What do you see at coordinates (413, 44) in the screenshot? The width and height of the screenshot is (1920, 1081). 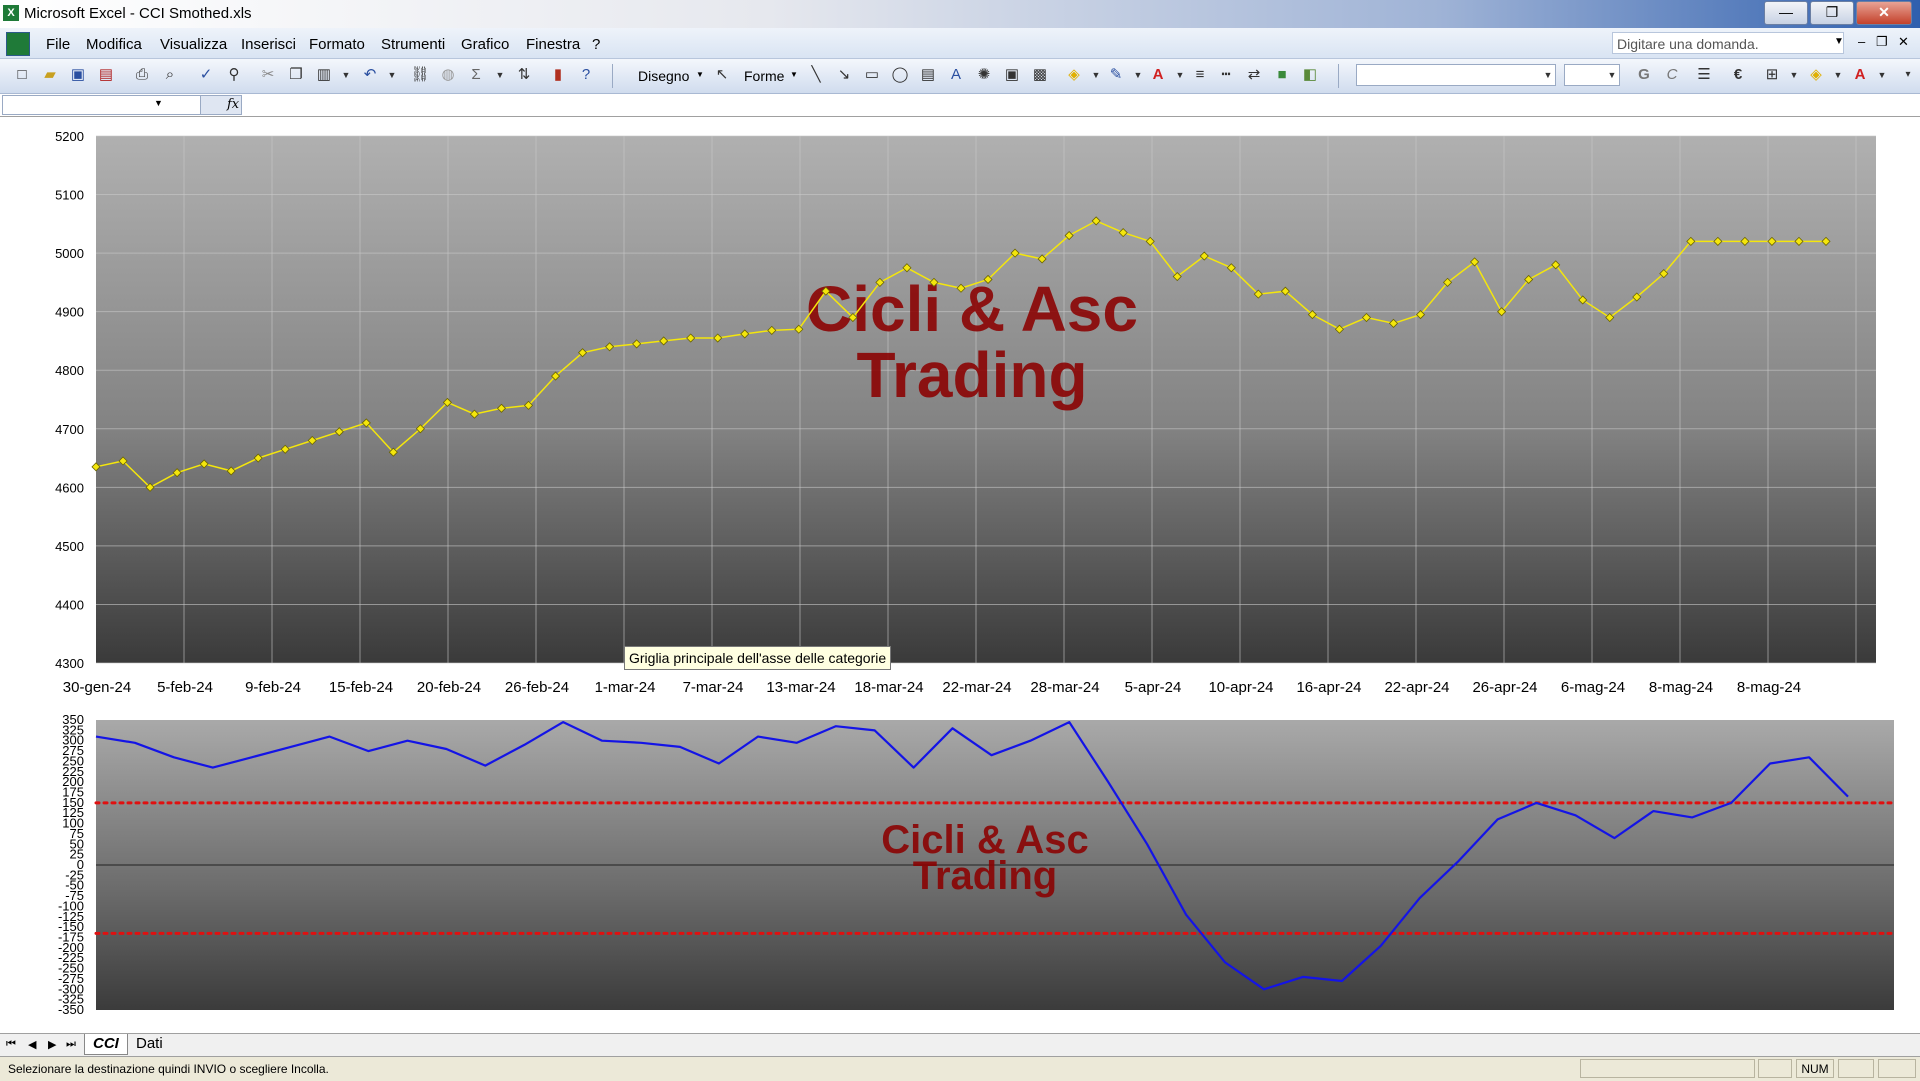 I see `menu-strumenti: Strumenti` at bounding box center [413, 44].